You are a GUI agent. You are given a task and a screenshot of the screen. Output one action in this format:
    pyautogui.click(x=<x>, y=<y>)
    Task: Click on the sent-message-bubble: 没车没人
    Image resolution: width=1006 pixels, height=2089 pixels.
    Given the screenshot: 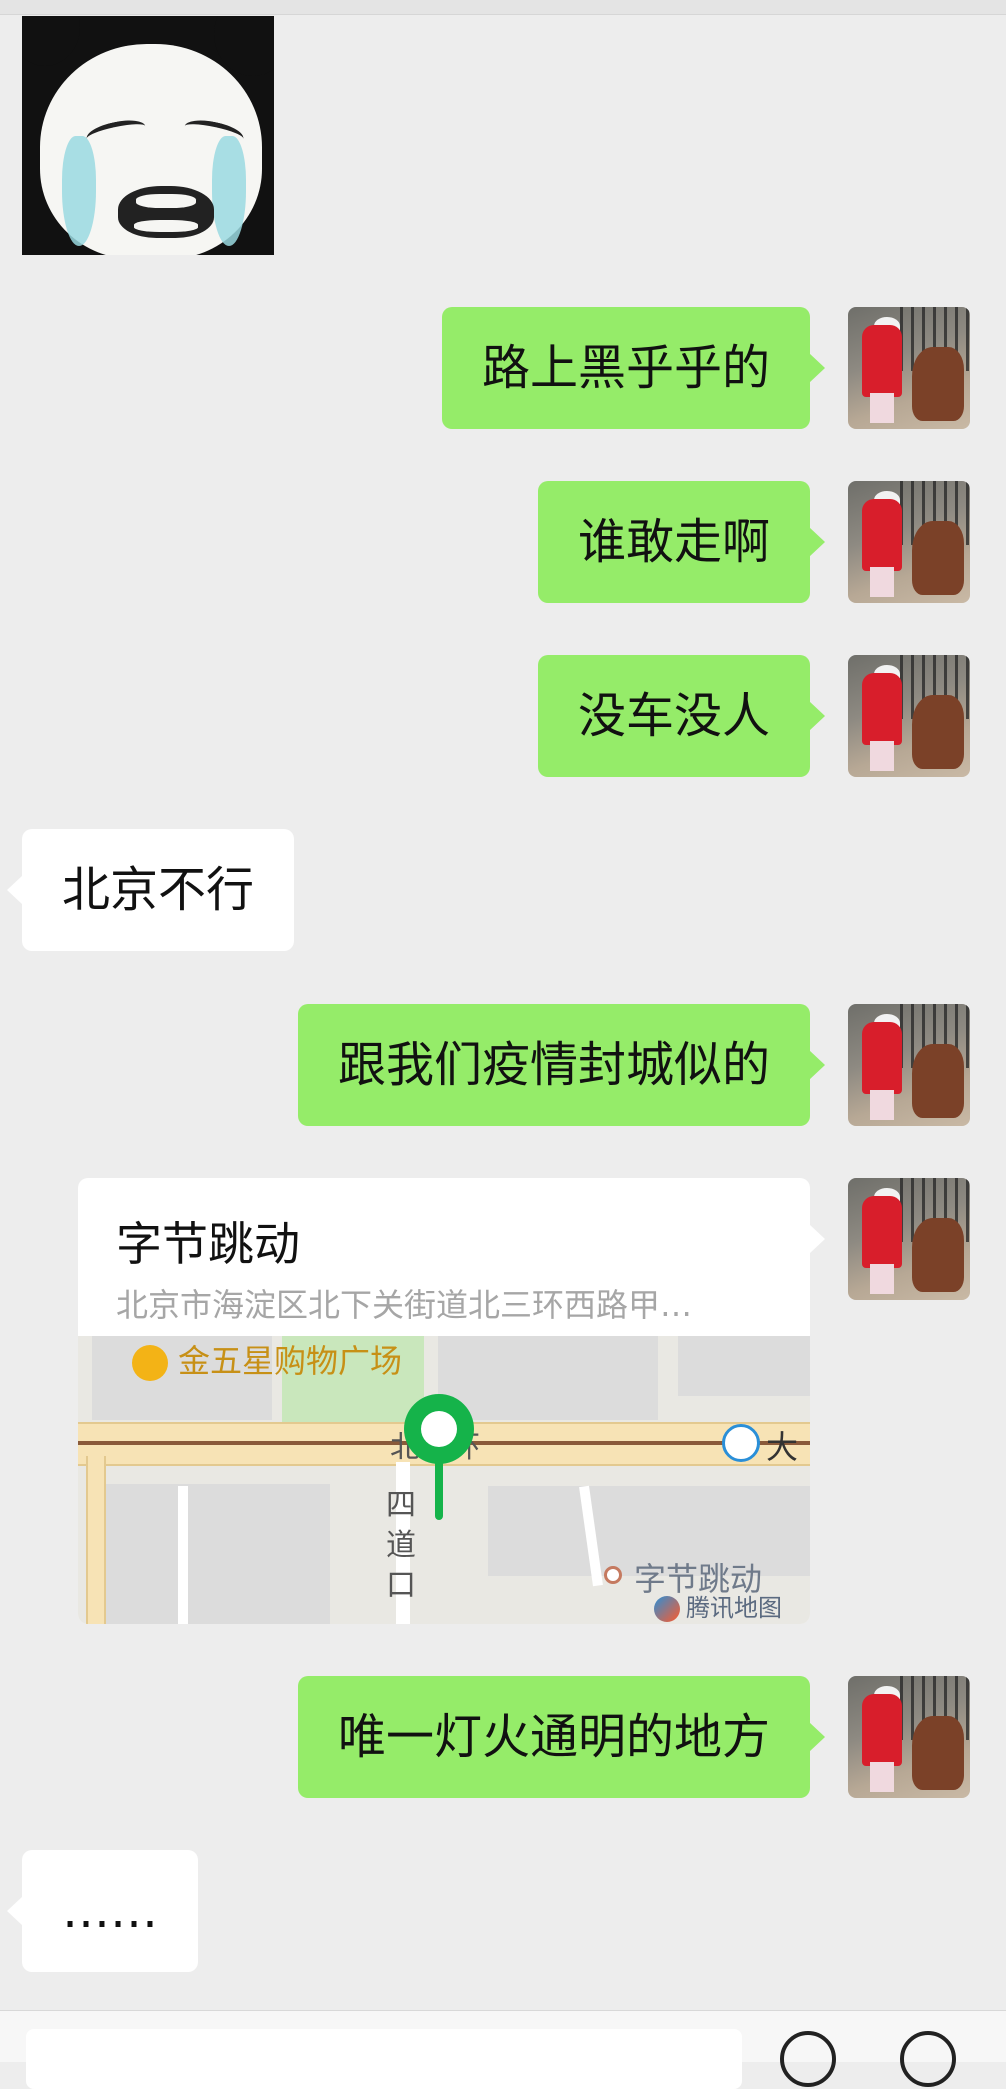 What is the action you would take?
    pyautogui.click(x=681, y=716)
    